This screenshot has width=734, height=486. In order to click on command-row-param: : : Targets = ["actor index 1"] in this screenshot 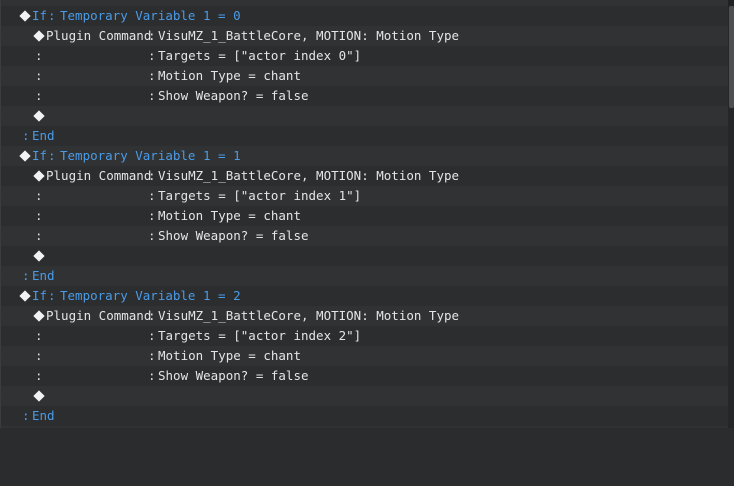, I will do `click(365, 196)`.